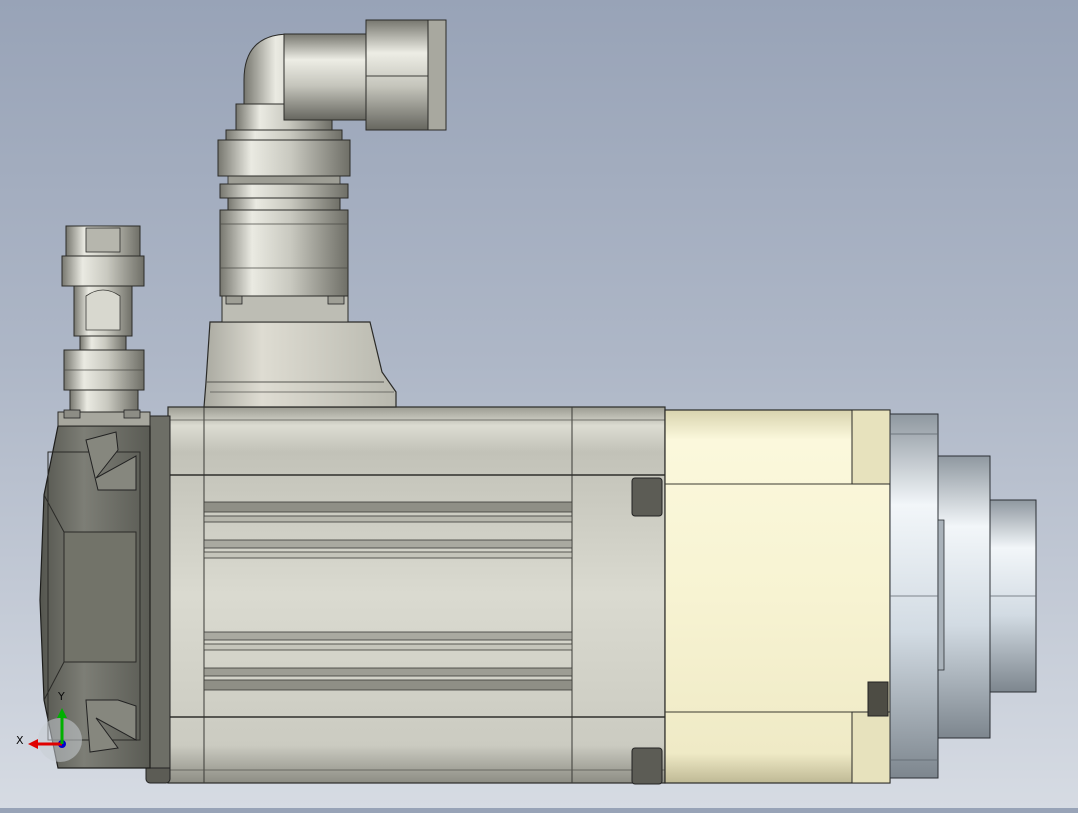 The height and width of the screenshot is (813, 1078). Describe the element at coordinates (105, 592) in the screenshot. I see `encoder-cap` at that location.